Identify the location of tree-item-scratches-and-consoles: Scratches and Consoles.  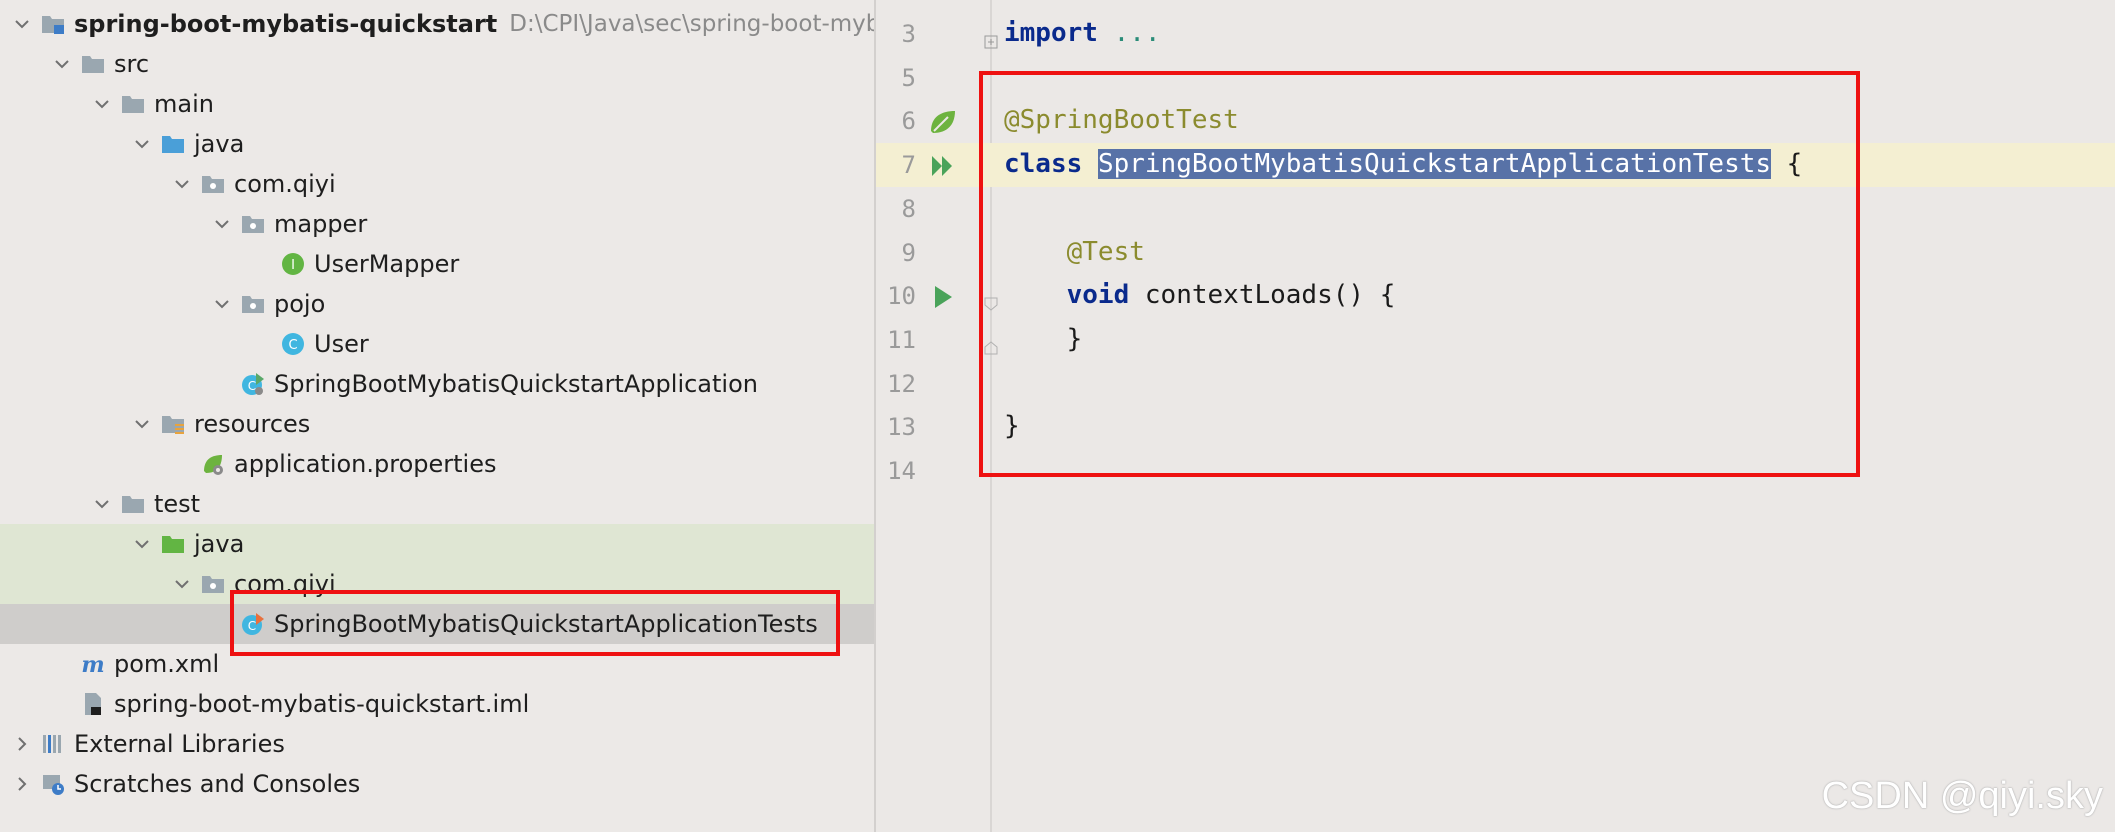
(437, 784).